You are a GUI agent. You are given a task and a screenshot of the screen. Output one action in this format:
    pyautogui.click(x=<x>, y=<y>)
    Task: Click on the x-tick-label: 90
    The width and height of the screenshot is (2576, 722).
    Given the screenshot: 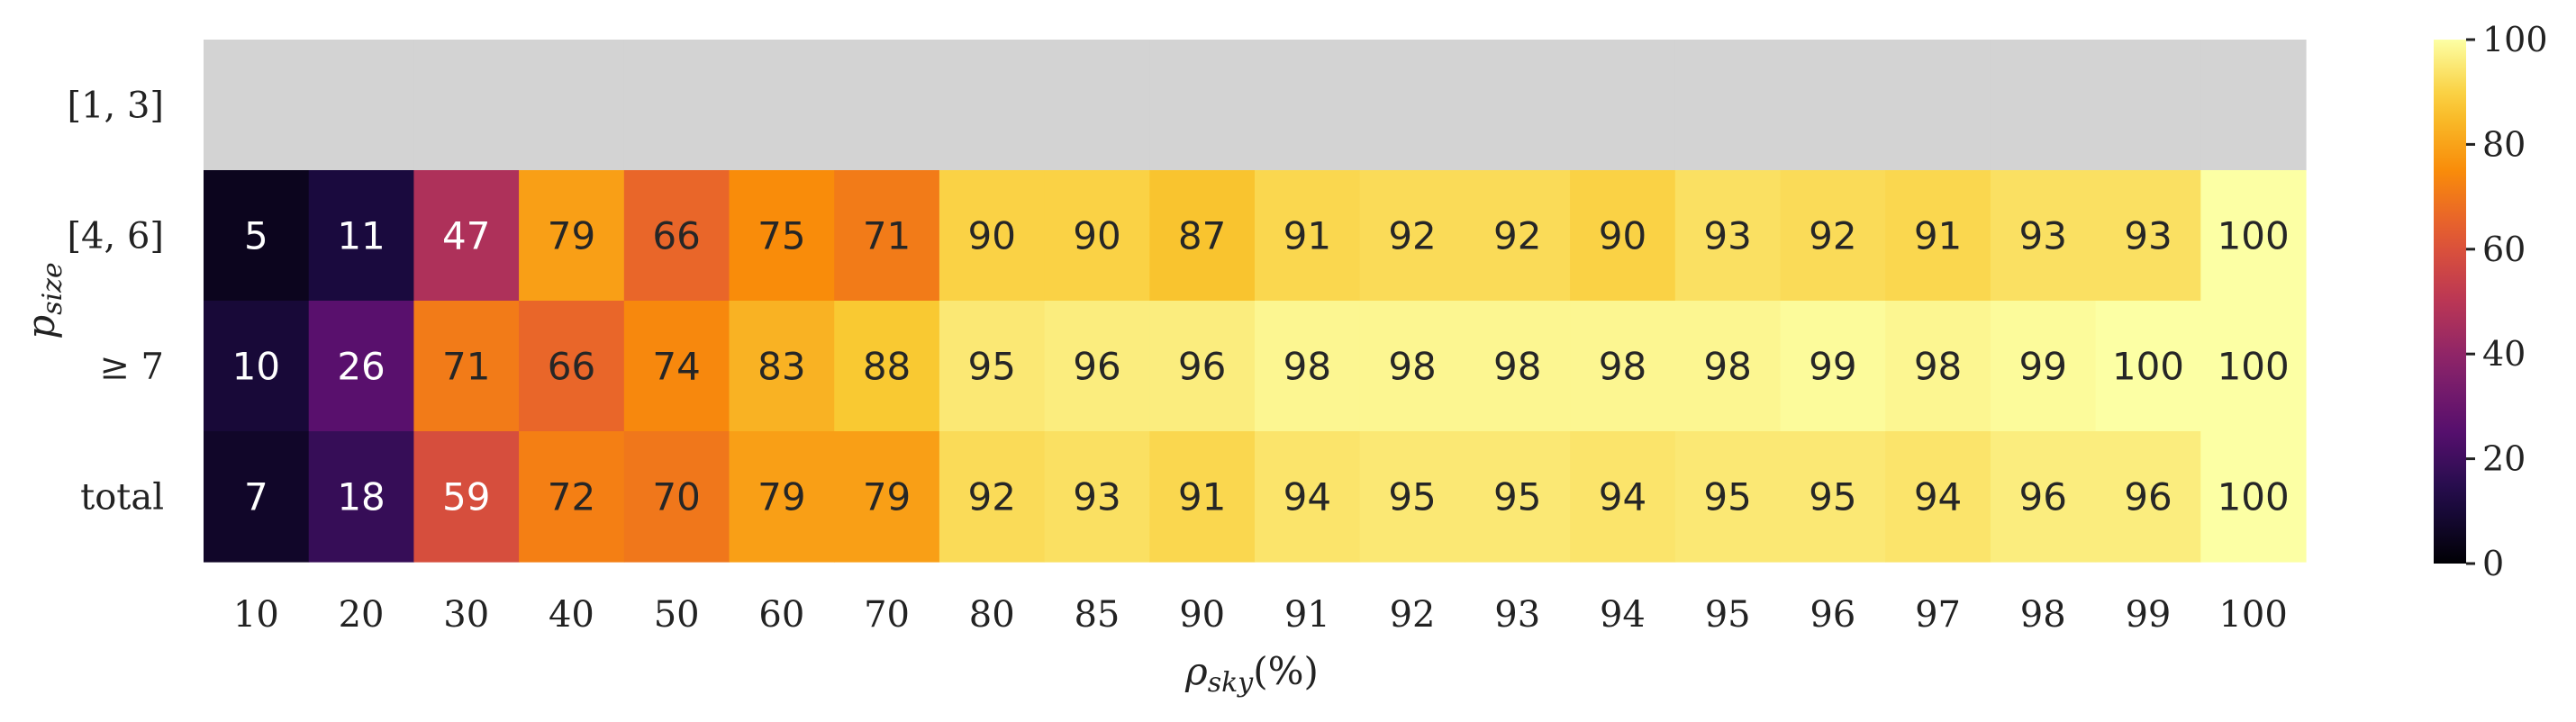 What is the action you would take?
    pyautogui.click(x=1202, y=615)
    